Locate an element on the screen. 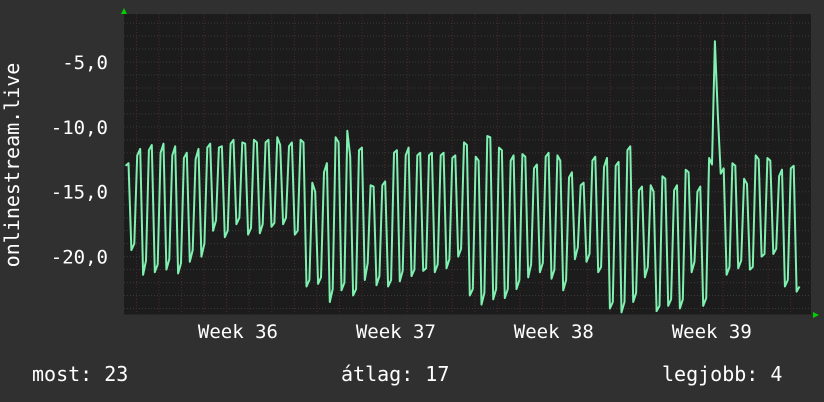  y-axis-ticks: -5,0 -10,0 -15,0 -20,0 is located at coordinates (79, 160).